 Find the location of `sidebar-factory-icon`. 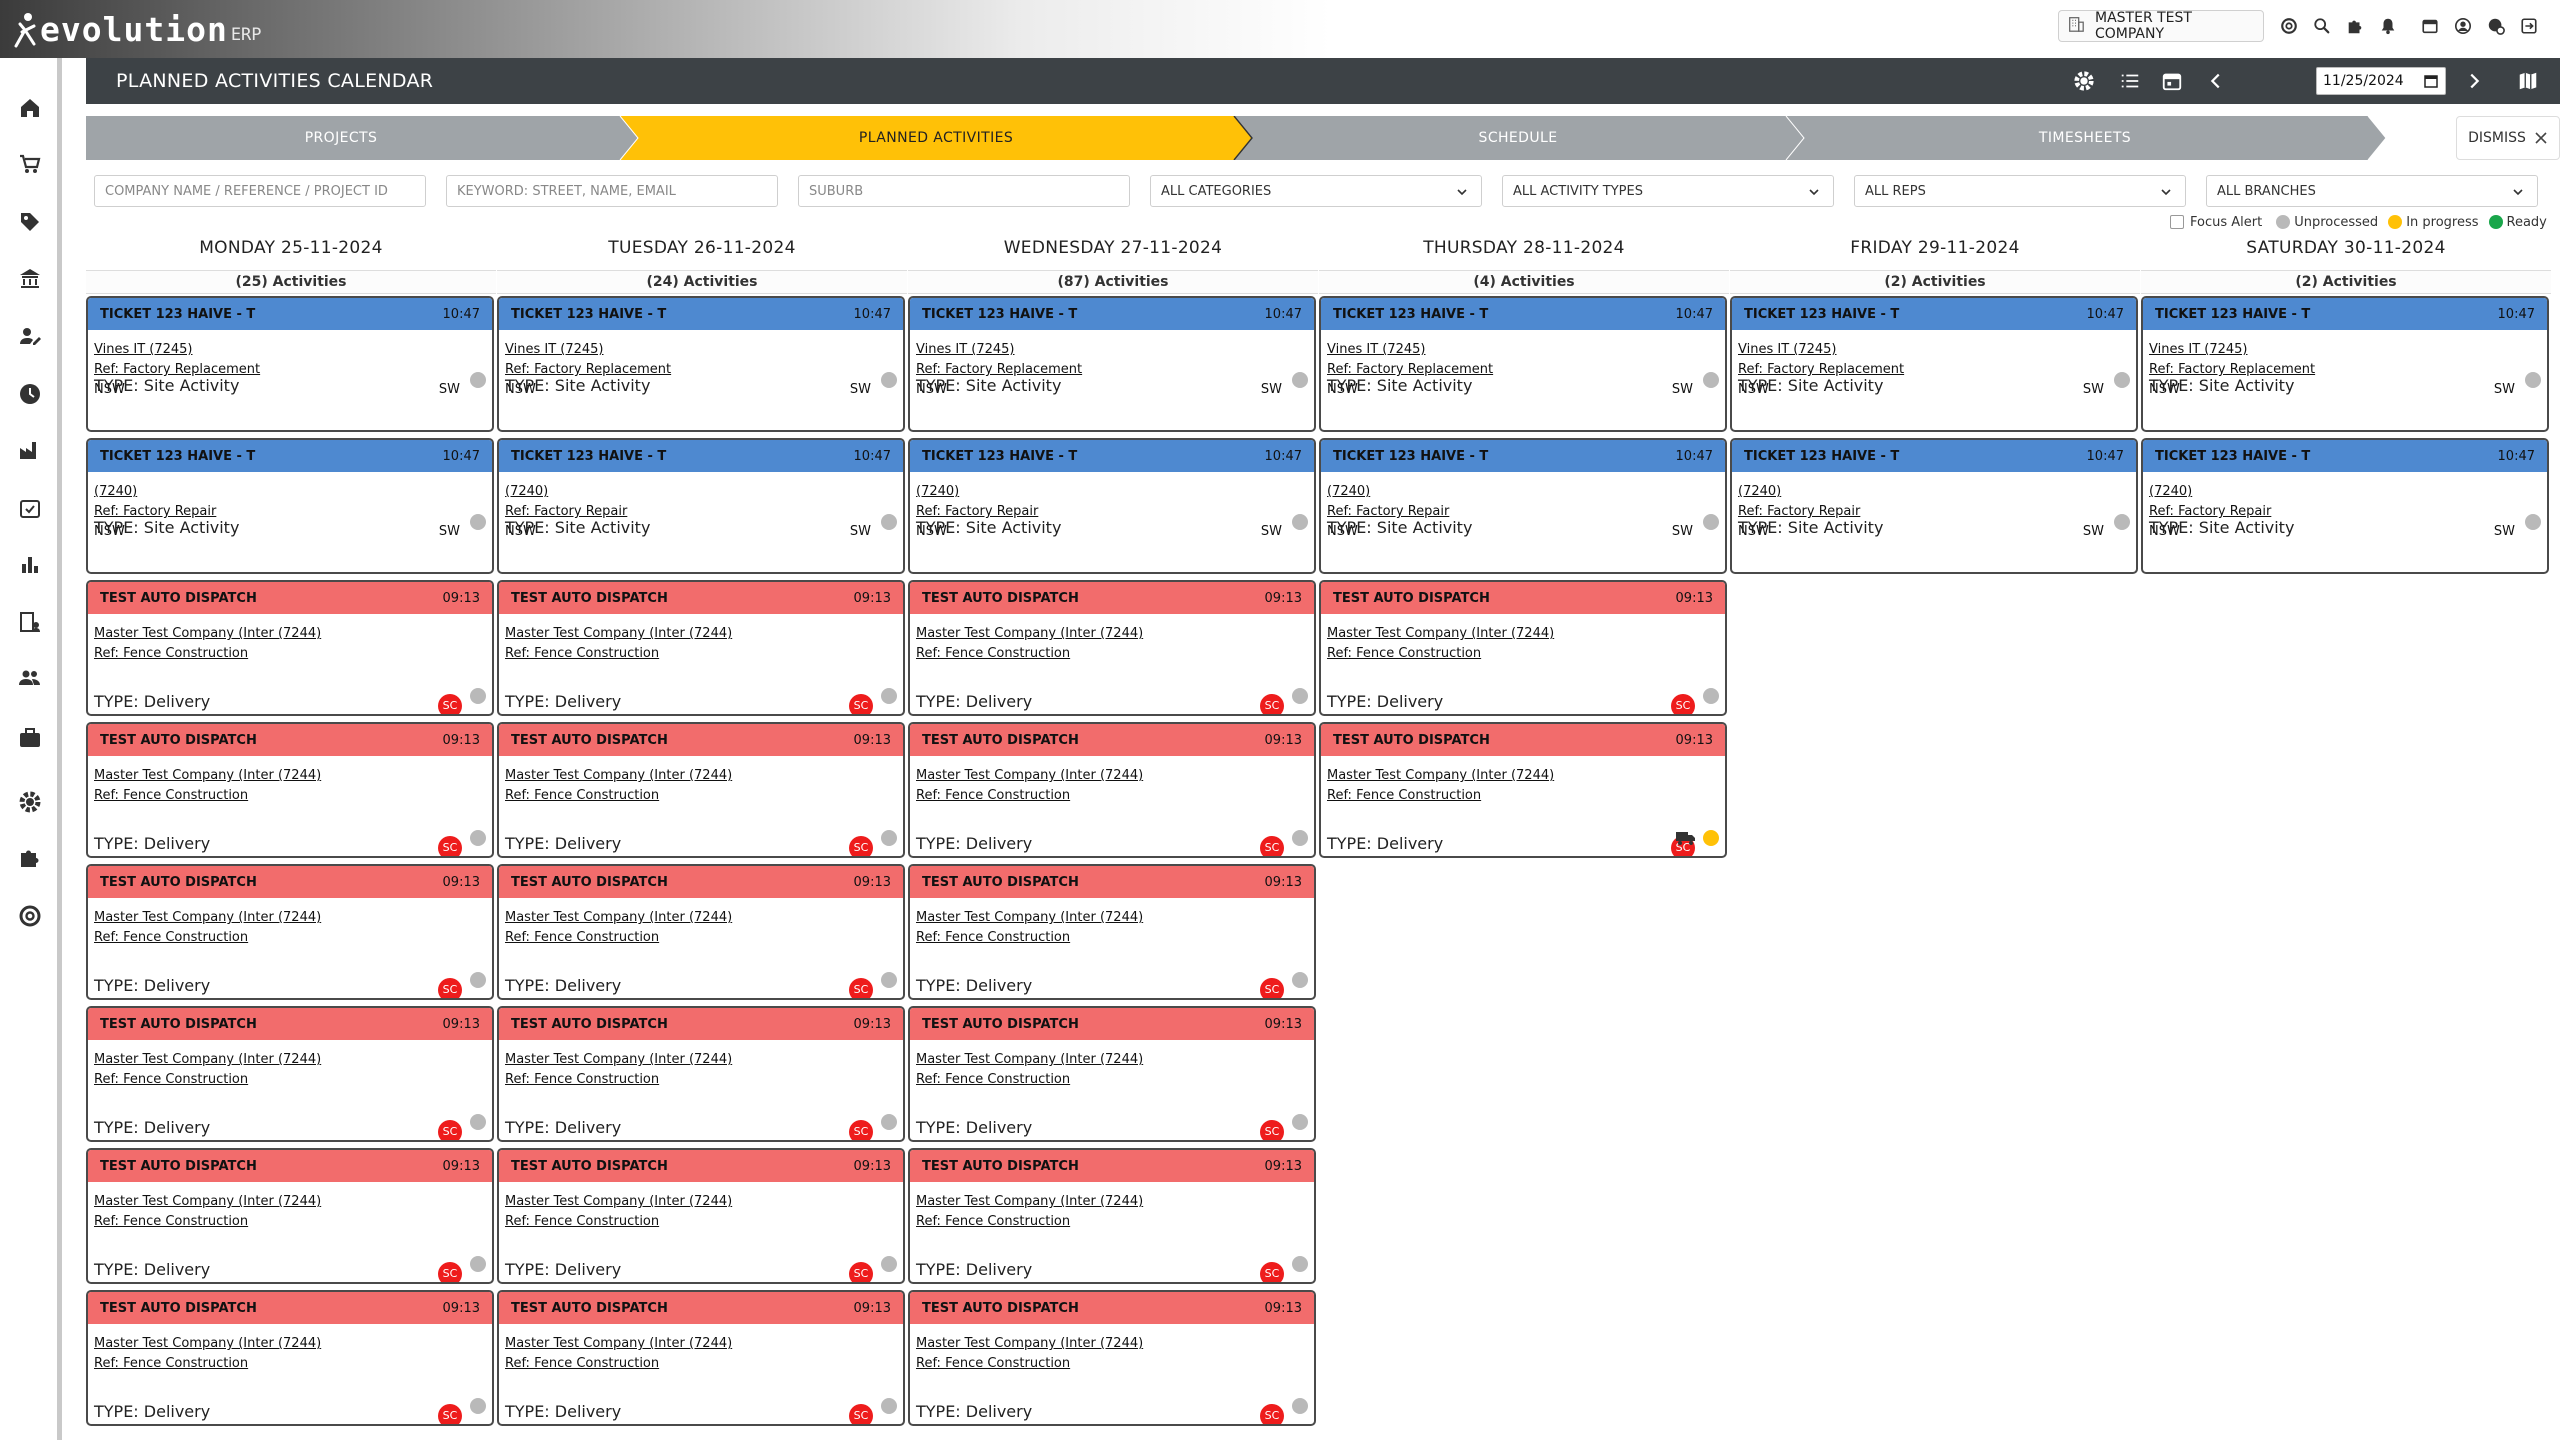

sidebar-factory-icon is located at coordinates (30, 450).